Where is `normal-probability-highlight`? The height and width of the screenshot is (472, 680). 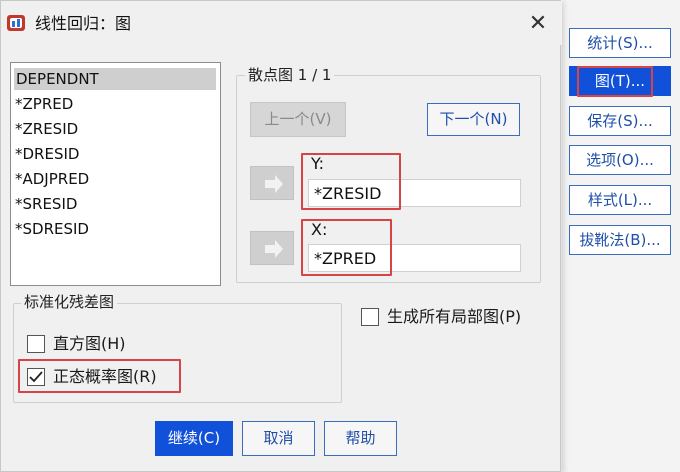
normal-probability-highlight is located at coordinates (99, 376).